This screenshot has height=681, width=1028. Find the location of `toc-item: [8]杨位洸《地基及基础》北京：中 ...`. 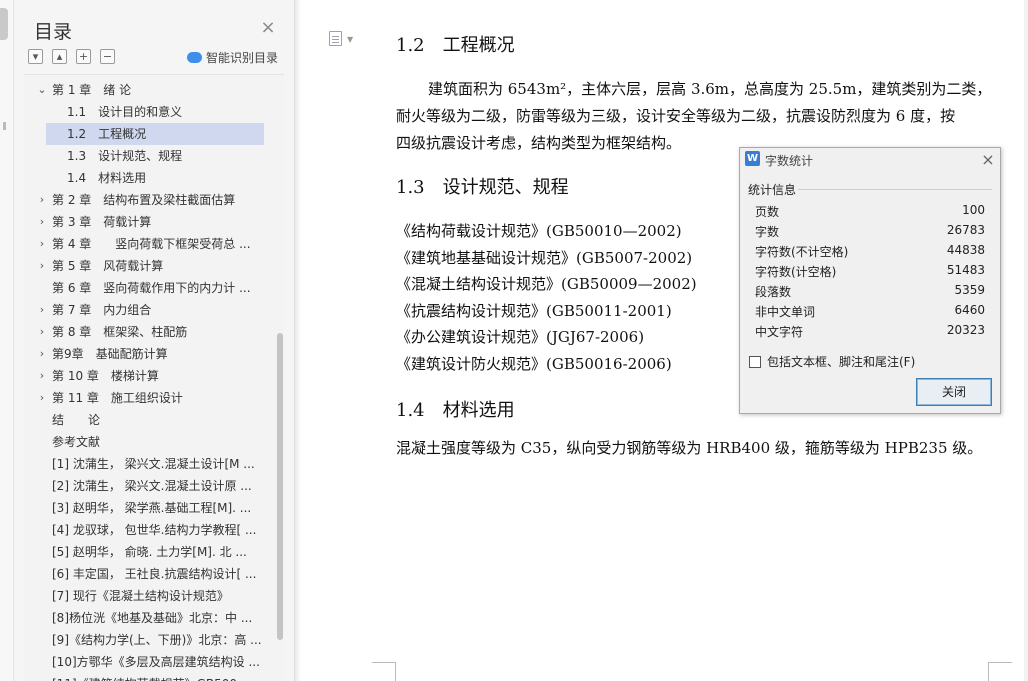

toc-item: [8]杨位洸《地基及基础》北京：中 ... is located at coordinates (149, 618).